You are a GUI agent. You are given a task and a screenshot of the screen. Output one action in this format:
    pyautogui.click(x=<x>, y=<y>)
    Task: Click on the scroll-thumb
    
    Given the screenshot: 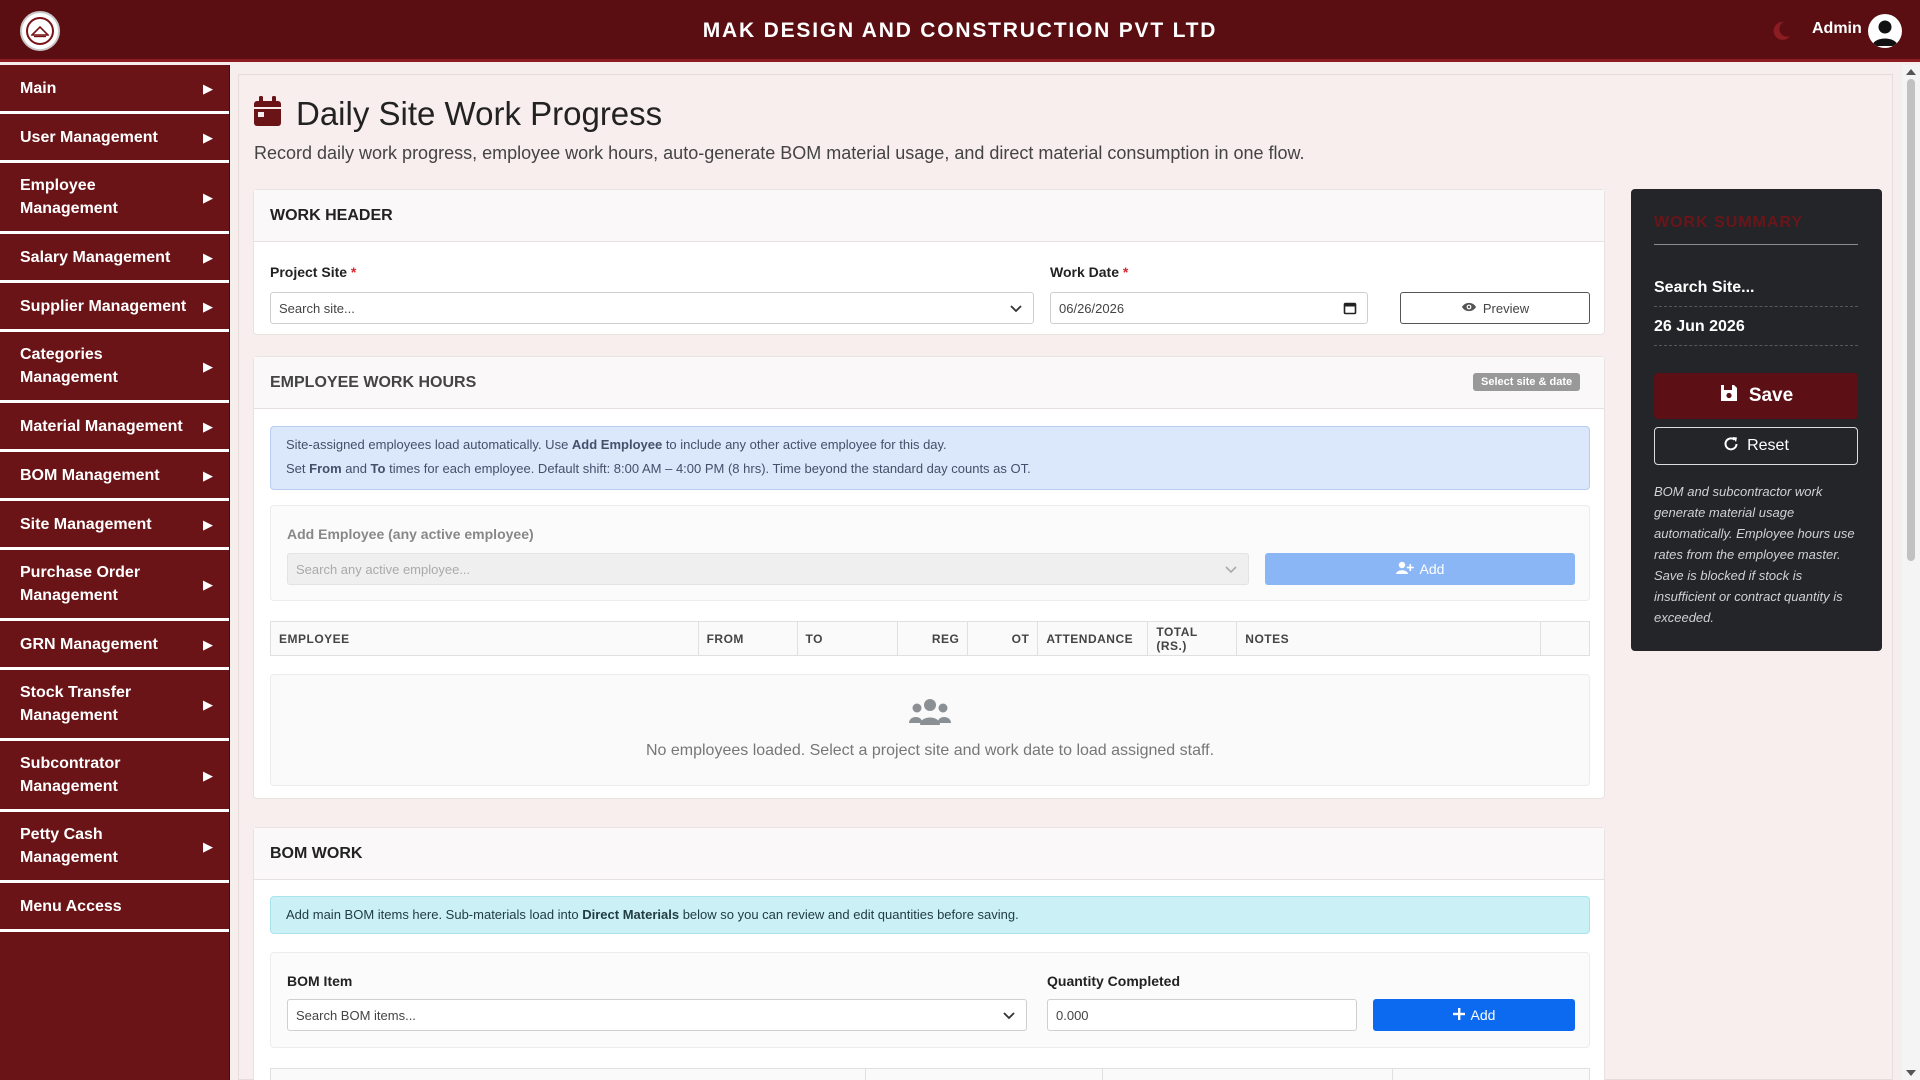 What is the action you would take?
    pyautogui.click(x=1911, y=320)
    